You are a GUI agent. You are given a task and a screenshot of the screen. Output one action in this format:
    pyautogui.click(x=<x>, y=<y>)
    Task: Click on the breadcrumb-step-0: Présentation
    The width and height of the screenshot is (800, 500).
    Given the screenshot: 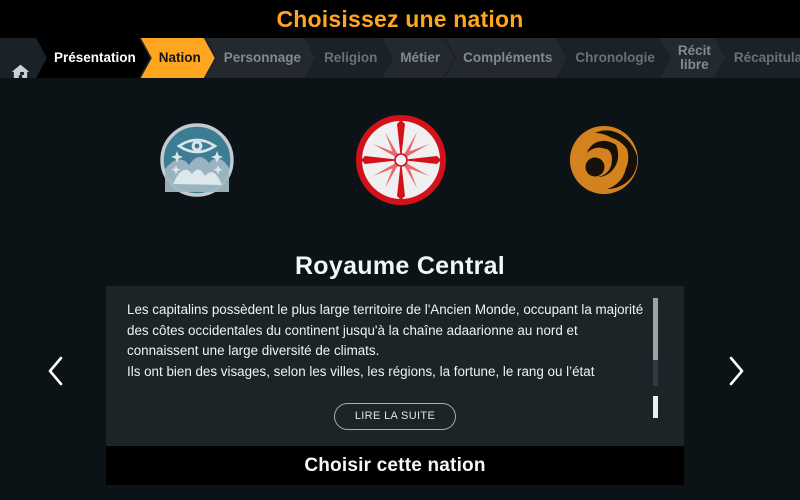 What is the action you would take?
    pyautogui.click(x=93, y=58)
    